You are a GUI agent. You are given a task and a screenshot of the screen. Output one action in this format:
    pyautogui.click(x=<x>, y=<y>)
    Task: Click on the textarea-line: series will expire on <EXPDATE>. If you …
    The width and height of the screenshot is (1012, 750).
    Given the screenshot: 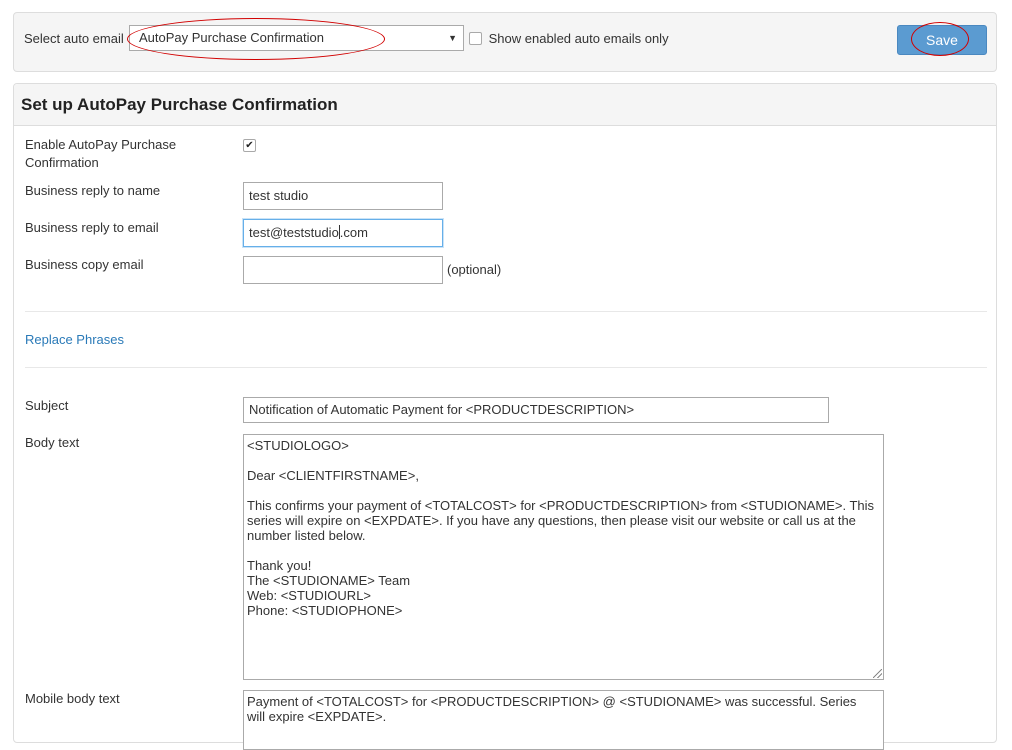 What is the action you would take?
    pyautogui.click(x=551, y=520)
    